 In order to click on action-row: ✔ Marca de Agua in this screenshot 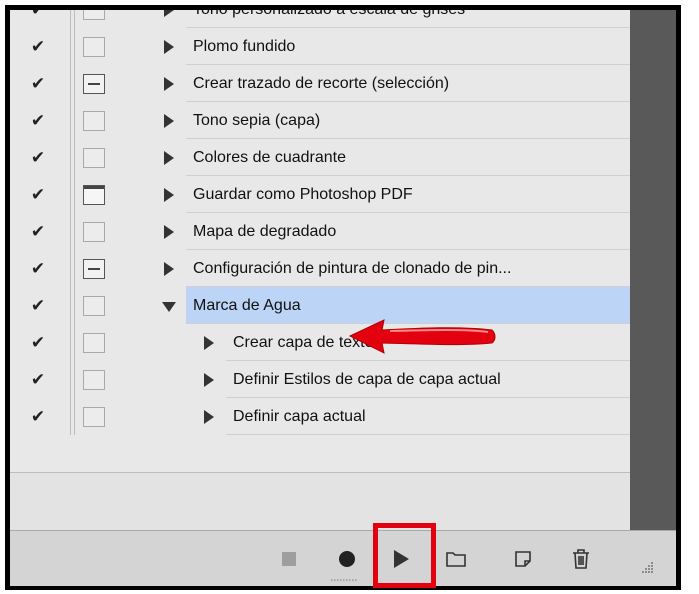, I will do `click(320, 305)`.